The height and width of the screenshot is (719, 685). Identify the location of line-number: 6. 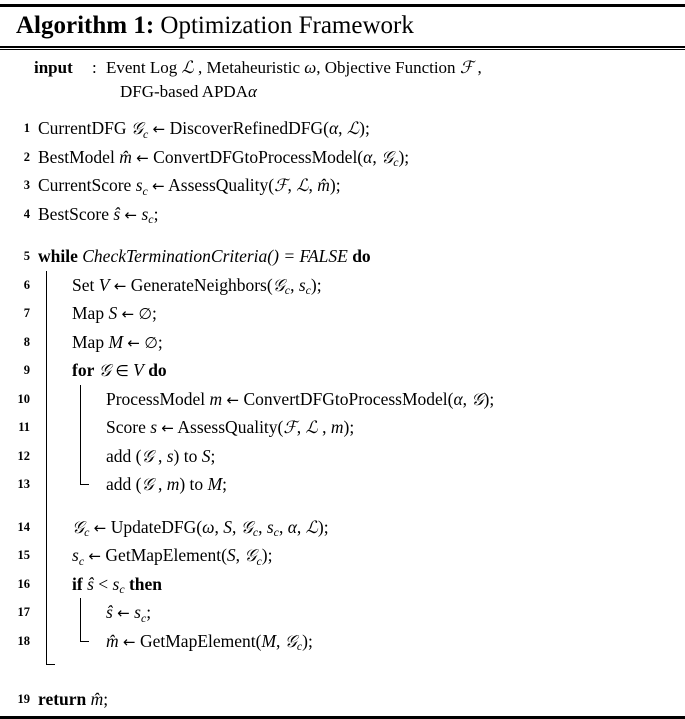
(26, 284).